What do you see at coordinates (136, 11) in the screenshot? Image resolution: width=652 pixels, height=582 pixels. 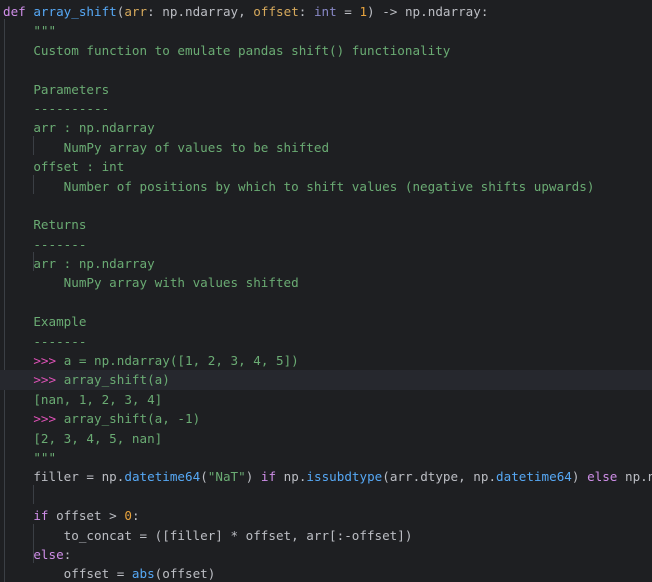 I see `param-arr: arr` at bounding box center [136, 11].